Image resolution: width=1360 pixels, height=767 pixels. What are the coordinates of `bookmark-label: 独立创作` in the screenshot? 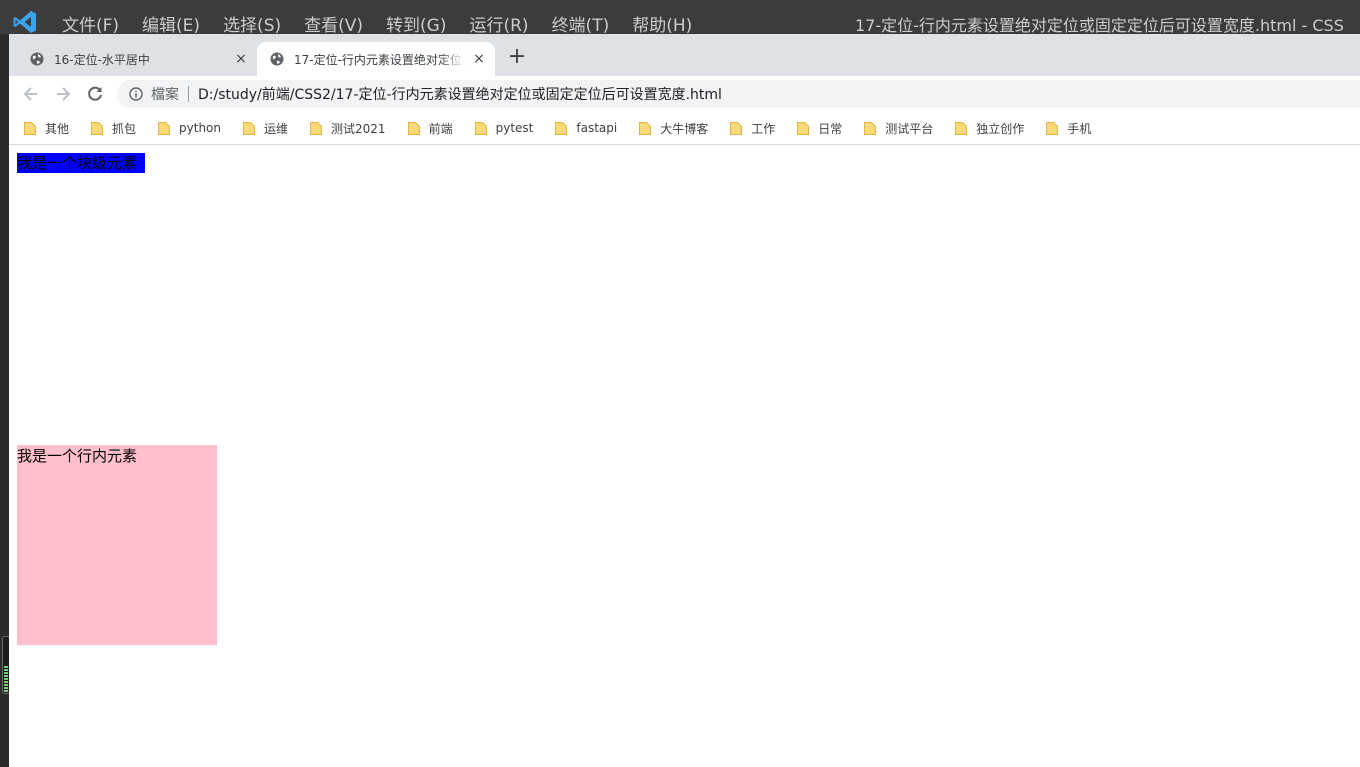 It's located at (1000, 128).